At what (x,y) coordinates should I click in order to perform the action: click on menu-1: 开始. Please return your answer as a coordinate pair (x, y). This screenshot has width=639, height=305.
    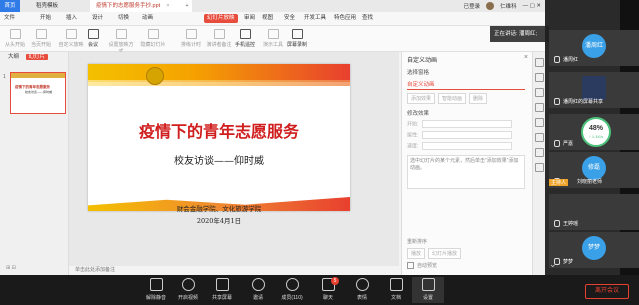
    Looking at the image, I should click on (45, 18).